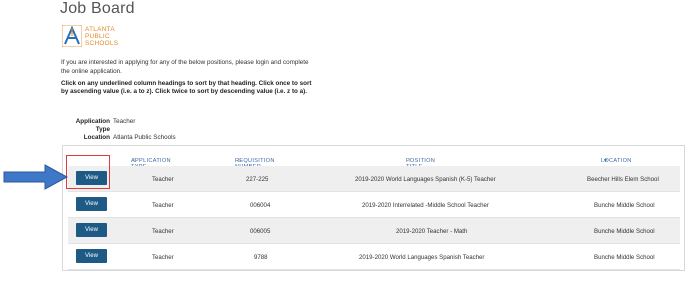  What do you see at coordinates (102, 43) in the screenshot?
I see `logo-line-3: SCHOOLS` at bounding box center [102, 43].